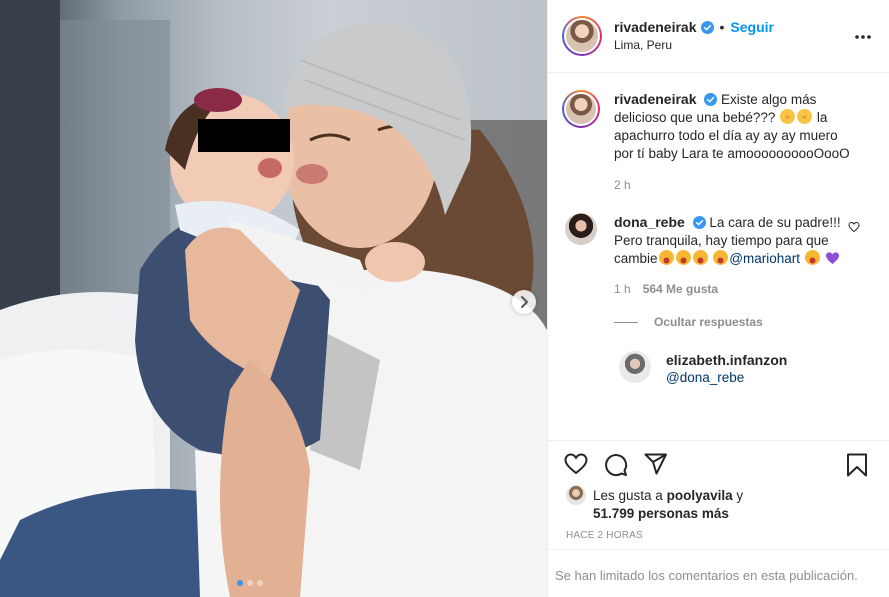 The width and height of the screenshot is (889, 597). Describe the element at coordinates (656, 464) in the screenshot. I see `share-icon` at that location.